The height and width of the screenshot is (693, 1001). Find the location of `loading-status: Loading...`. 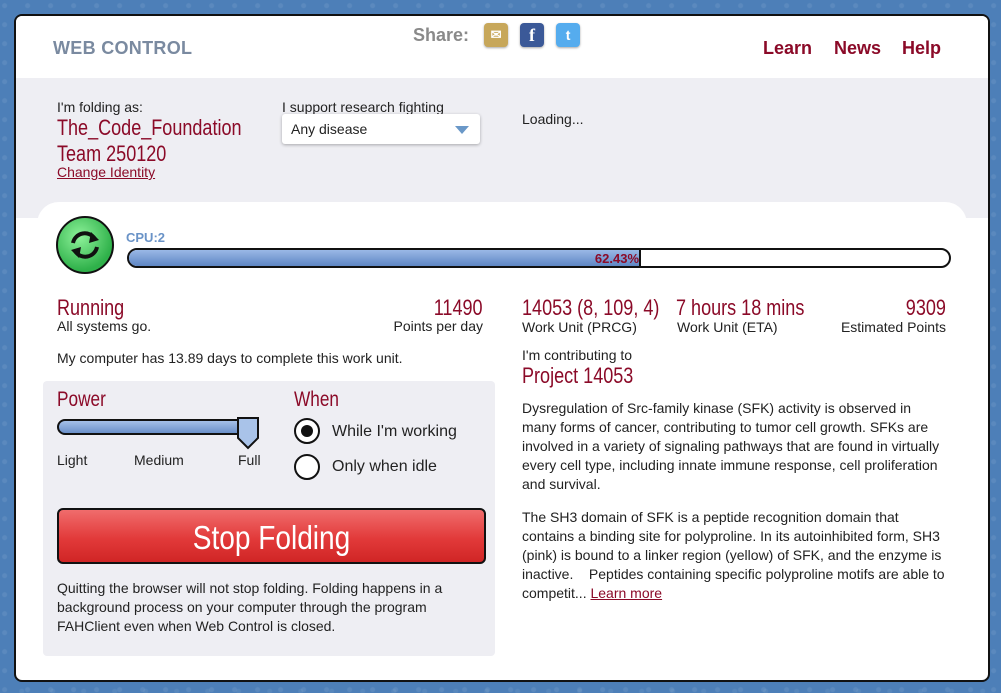

loading-status: Loading... is located at coordinates (553, 119).